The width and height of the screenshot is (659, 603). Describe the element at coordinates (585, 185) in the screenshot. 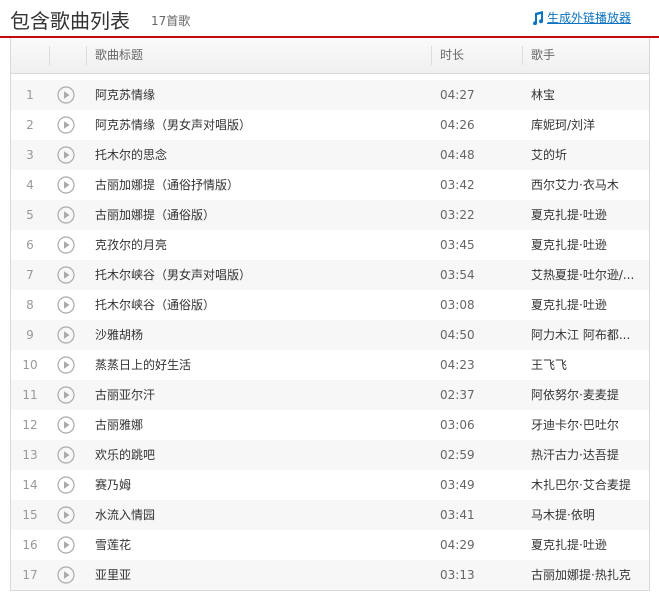

I see `song-artist: 西尔艾力·衣马木` at that location.